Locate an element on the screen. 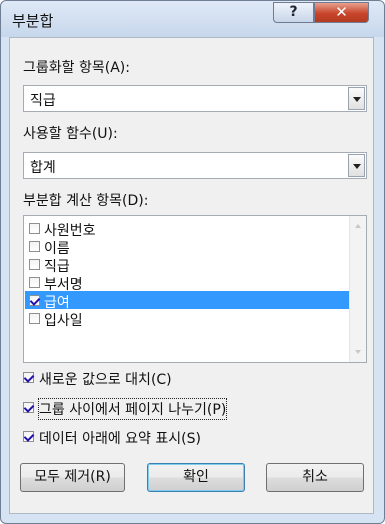 This screenshot has width=385, height=524. function-select: 합계 is located at coordinates (195, 165).